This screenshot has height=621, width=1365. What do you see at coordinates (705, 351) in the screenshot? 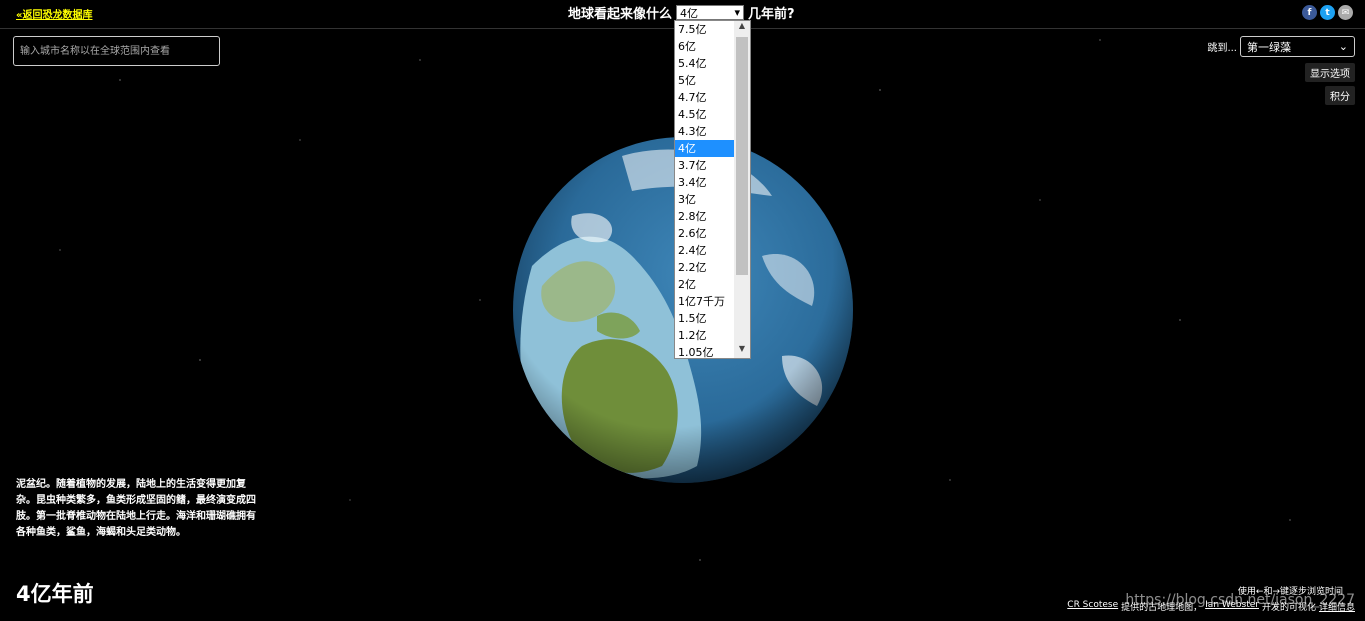
I see `age-option: 1.05亿` at bounding box center [705, 351].